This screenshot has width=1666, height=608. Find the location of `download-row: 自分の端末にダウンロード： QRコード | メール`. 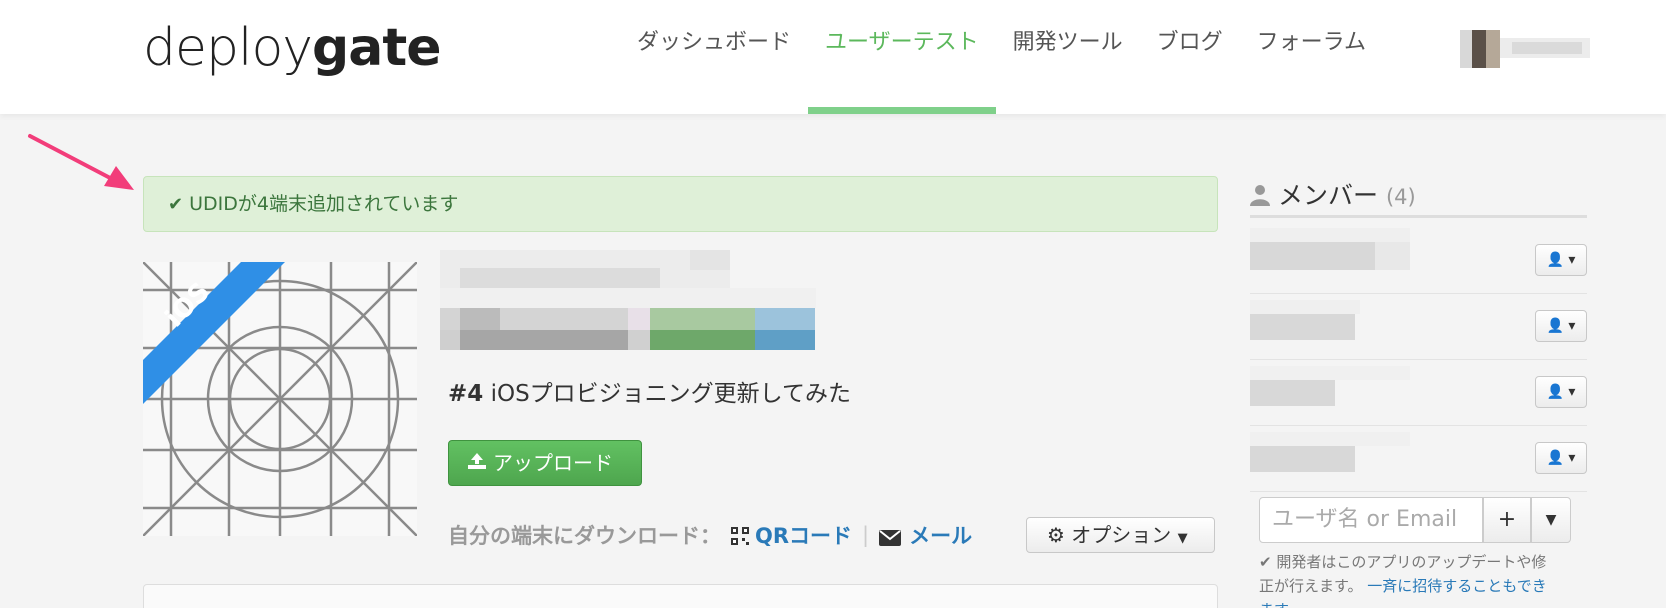

download-row: 自分の端末にダウンロード： QRコード | メール is located at coordinates (710, 535).